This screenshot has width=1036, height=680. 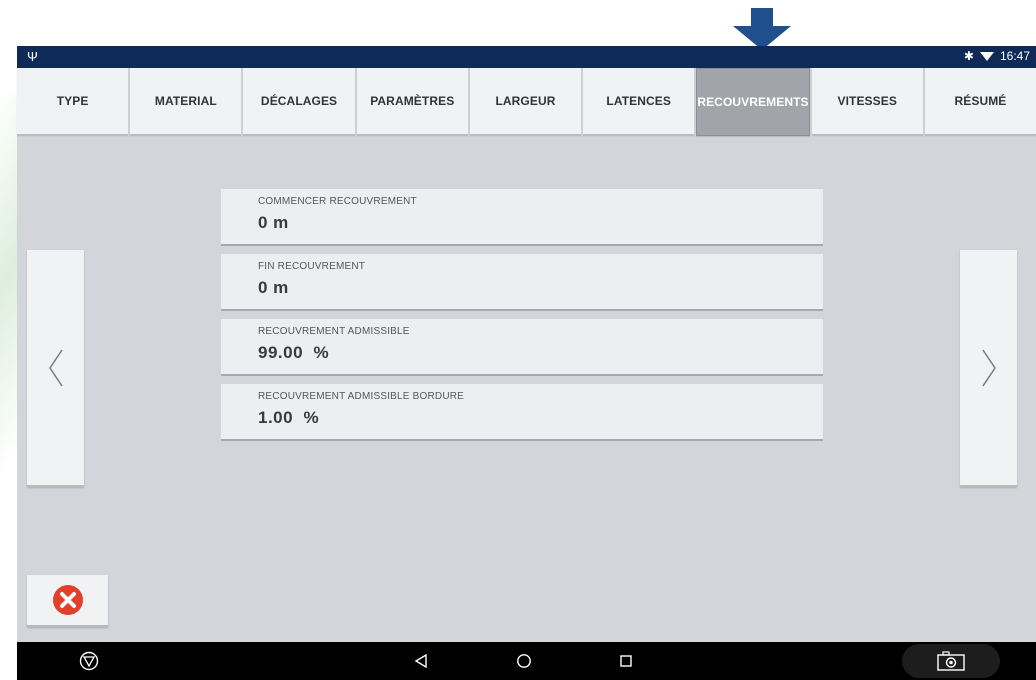 I want to click on back-button, so click(x=421, y=661).